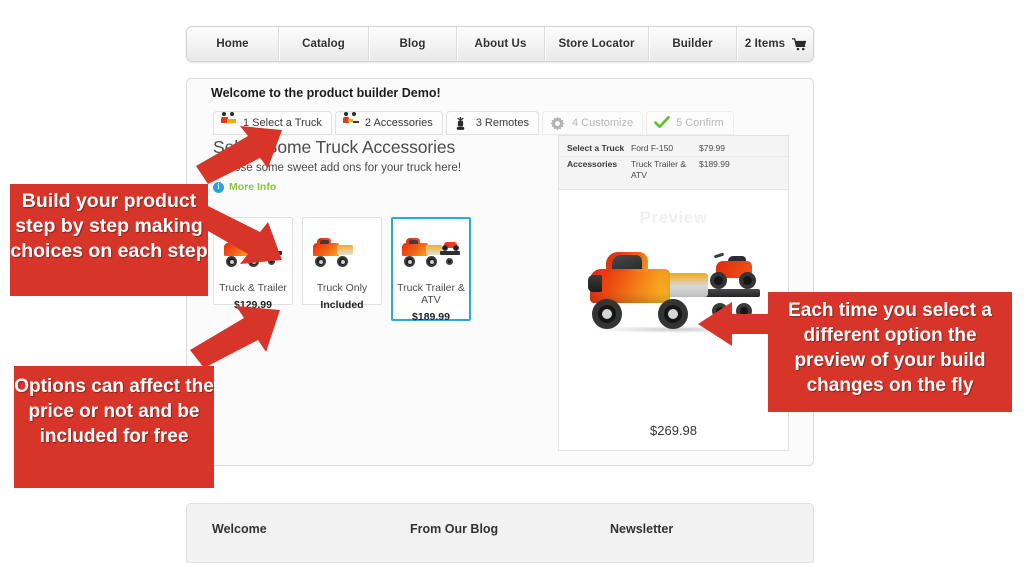 This screenshot has height=563, width=1024. What do you see at coordinates (342, 288) in the screenshot?
I see `option-label: Truck Only` at bounding box center [342, 288].